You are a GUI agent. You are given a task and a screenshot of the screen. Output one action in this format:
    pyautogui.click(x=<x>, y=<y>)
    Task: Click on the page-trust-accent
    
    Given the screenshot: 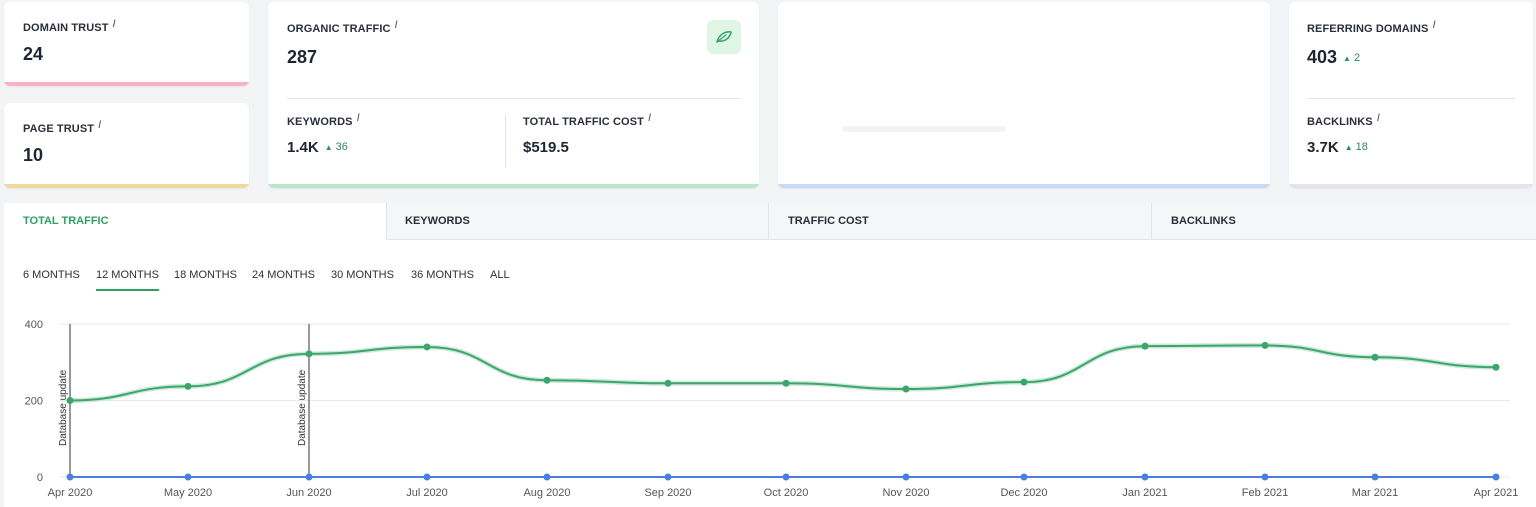 What is the action you would take?
    pyautogui.click(x=126, y=186)
    